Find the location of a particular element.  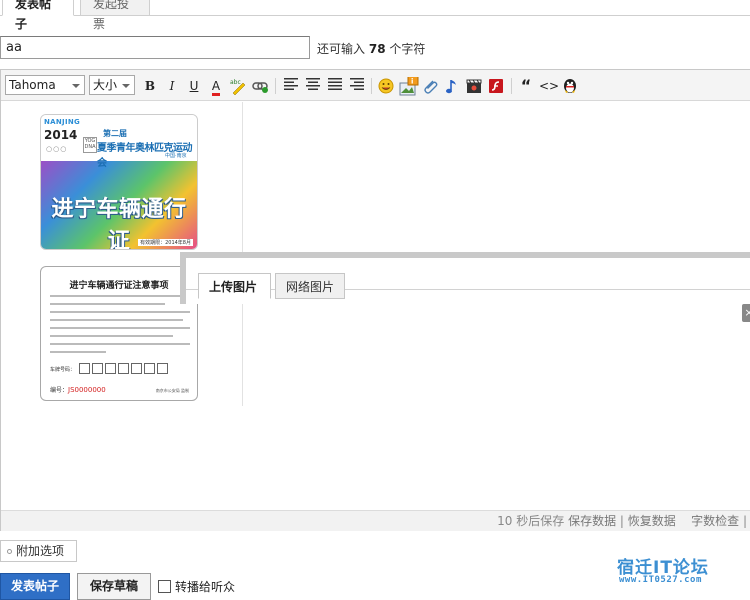

attachment-button is located at coordinates (430, 86).